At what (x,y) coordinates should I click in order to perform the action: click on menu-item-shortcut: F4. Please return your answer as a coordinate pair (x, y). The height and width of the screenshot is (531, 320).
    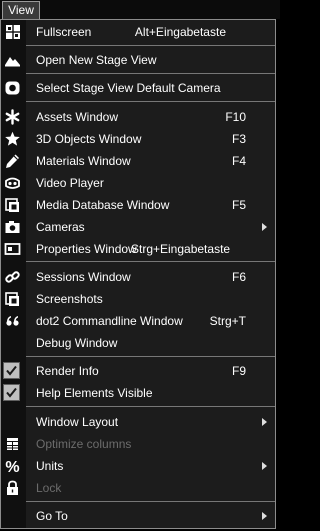
    Looking at the image, I should click on (238, 161).